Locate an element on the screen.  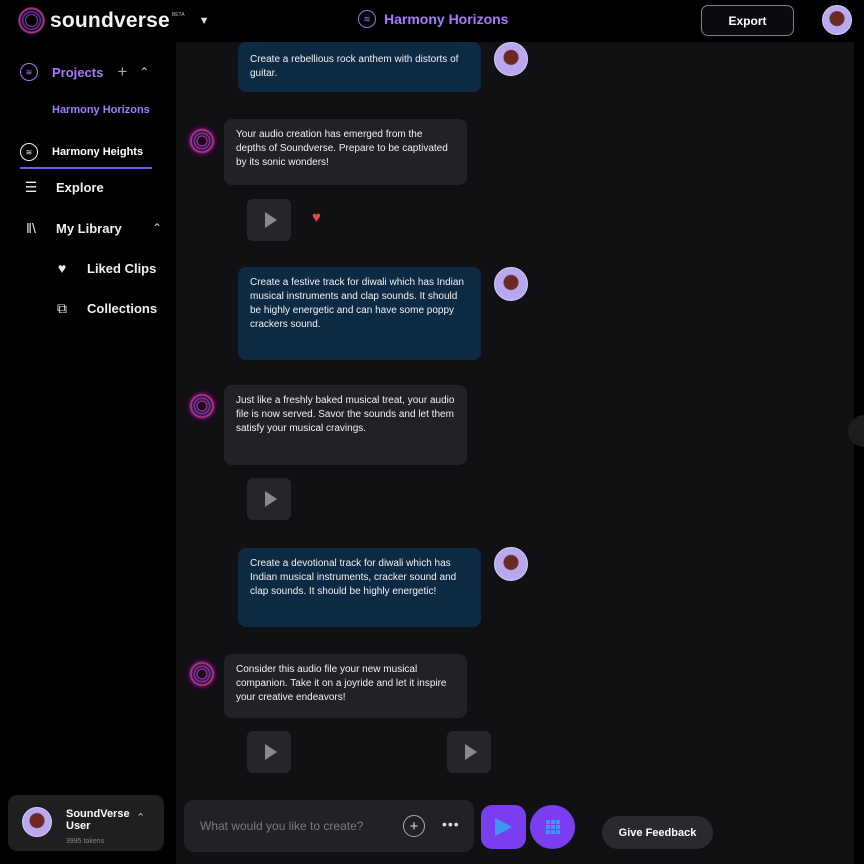
sidebar-item-liked-clips: ♥ Liked Clips is located at coordinates (105, 268).